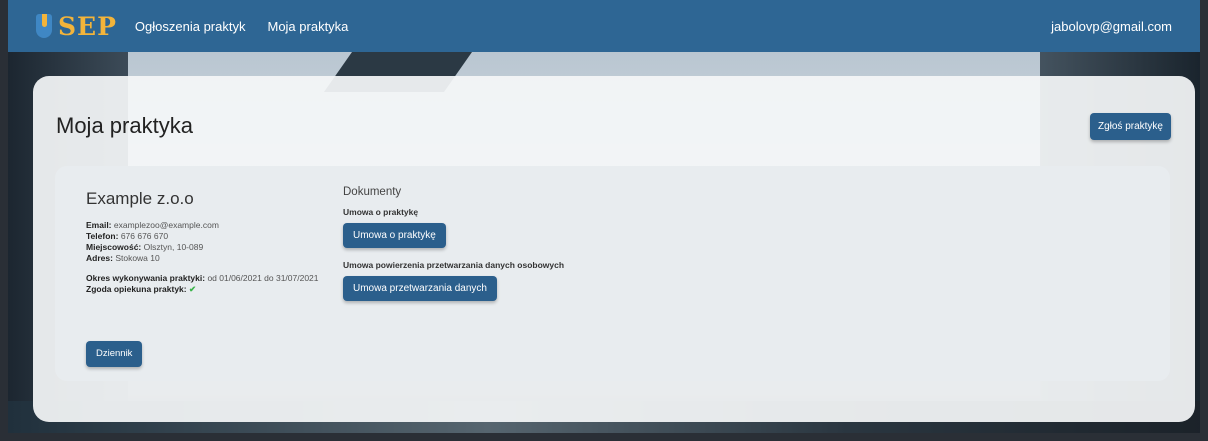 The height and width of the screenshot is (441, 1208). I want to click on user-email: jabolovp@gmail.com, so click(1111, 26).